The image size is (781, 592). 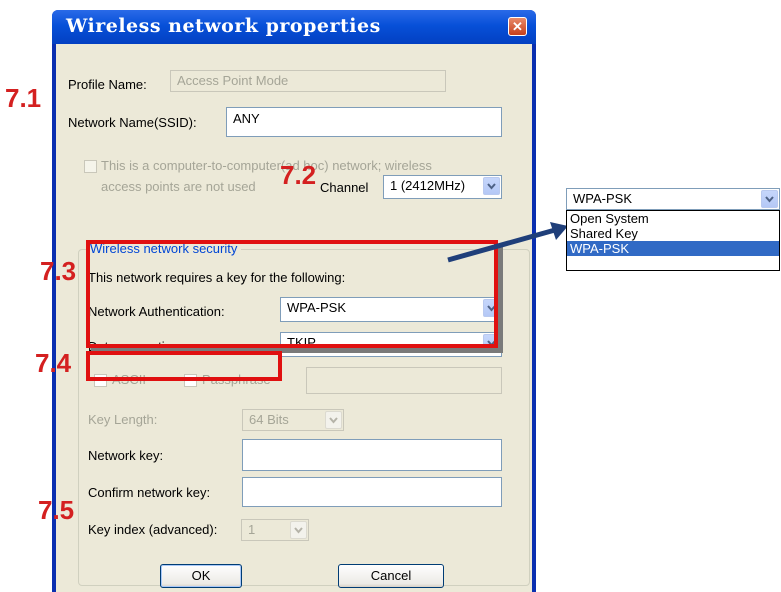 What do you see at coordinates (252, 529) in the screenshot?
I see `key-index-value: 1` at bounding box center [252, 529].